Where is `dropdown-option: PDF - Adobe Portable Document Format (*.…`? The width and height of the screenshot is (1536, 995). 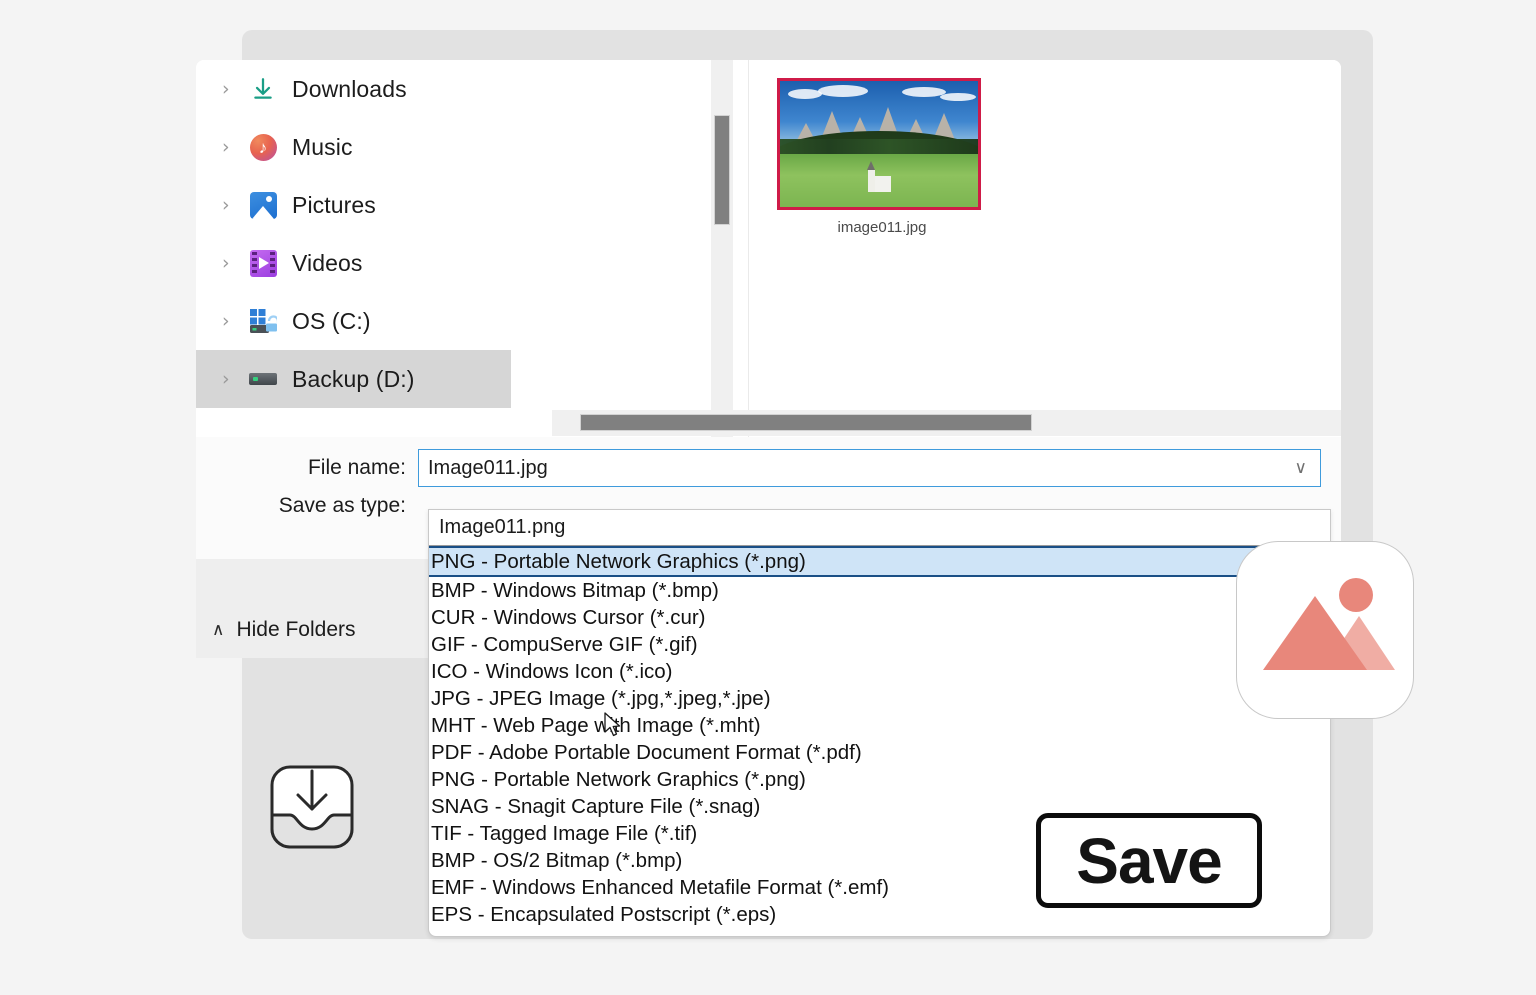
dropdown-option: PDF - Adobe Portable Document Format (*.… is located at coordinates (879, 752).